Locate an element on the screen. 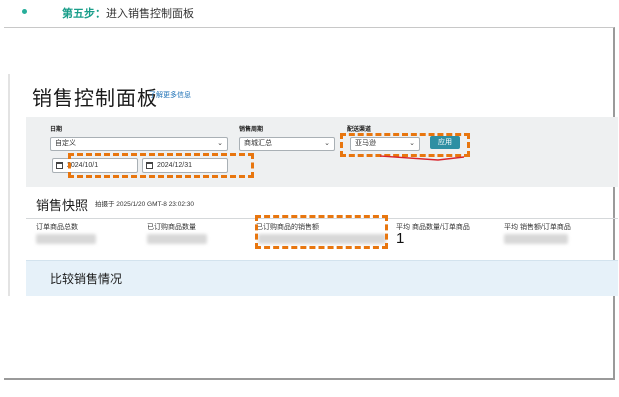 Image resolution: width=619 pixels, height=397 pixels. sales-period-select: 商城汇总 ⌄ is located at coordinates (287, 144).